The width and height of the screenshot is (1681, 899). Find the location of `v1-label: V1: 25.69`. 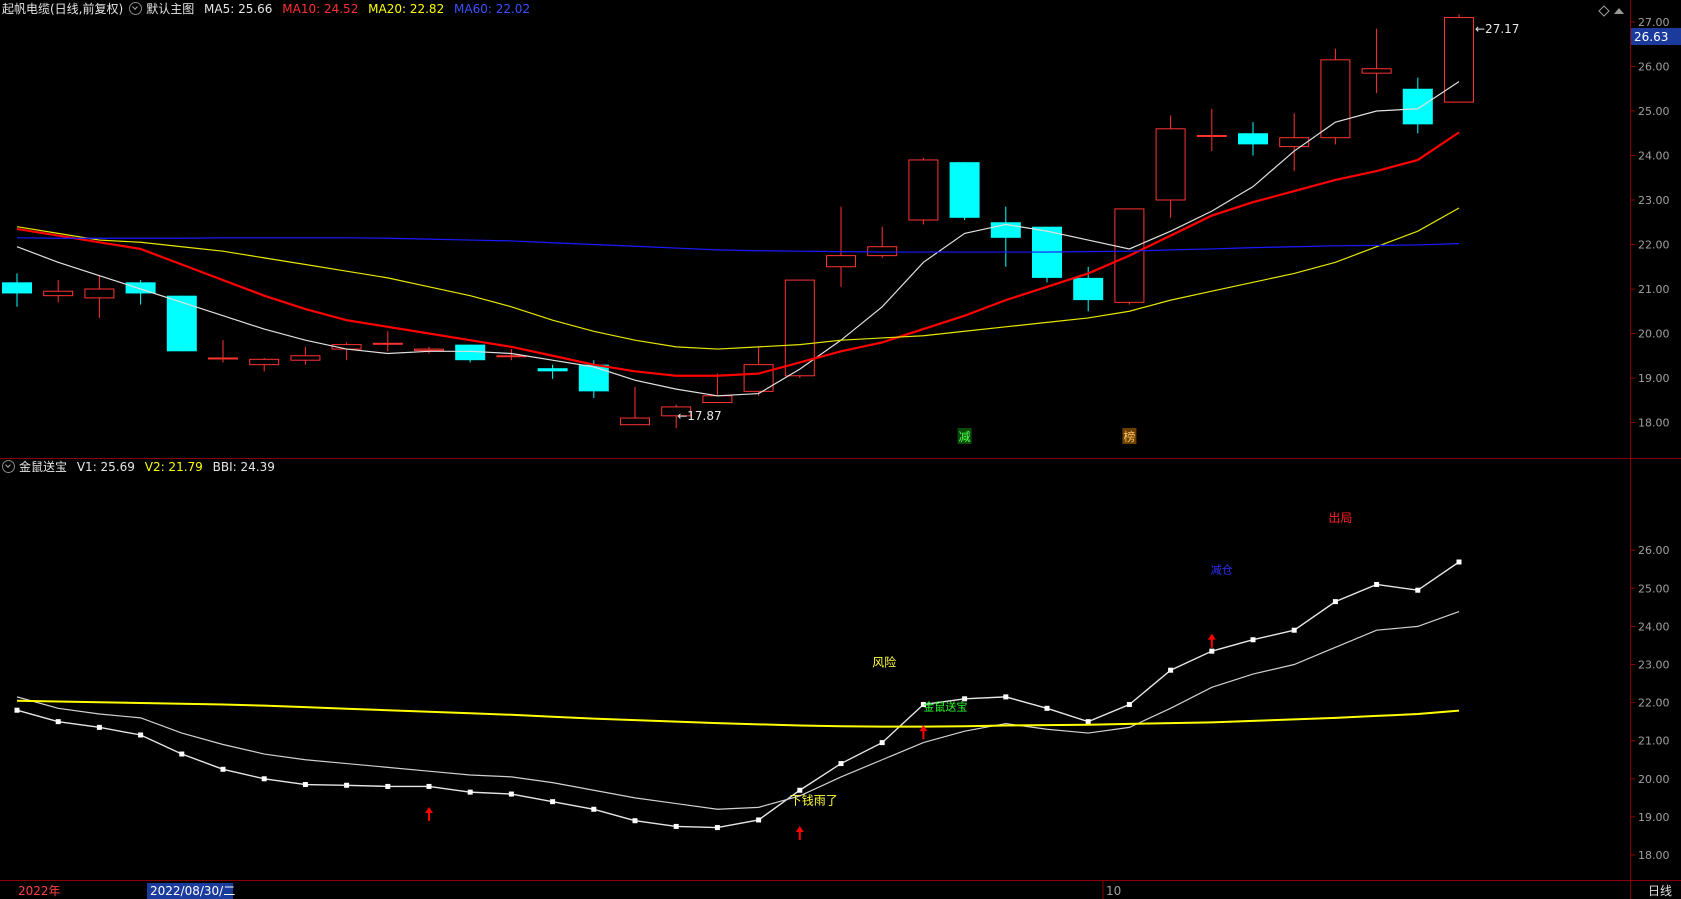

v1-label: V1: 25.69 is located at coordinates (105, 467).